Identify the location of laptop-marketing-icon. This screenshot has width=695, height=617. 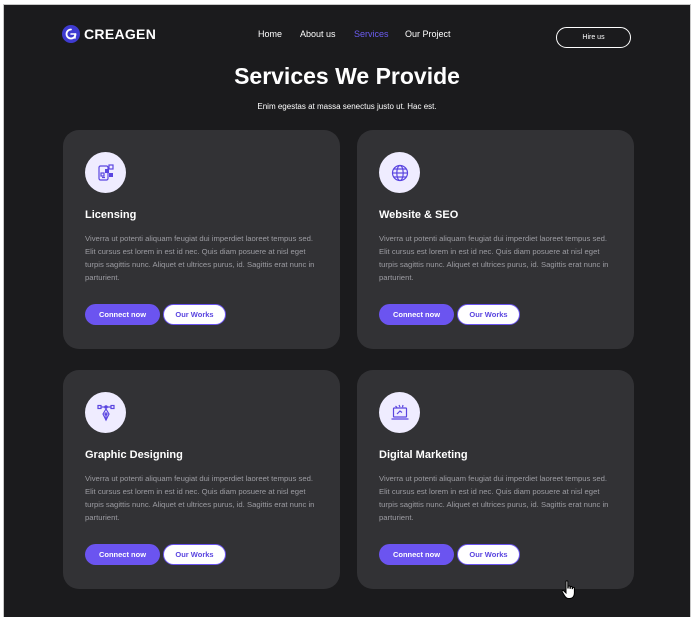
(399, 412).